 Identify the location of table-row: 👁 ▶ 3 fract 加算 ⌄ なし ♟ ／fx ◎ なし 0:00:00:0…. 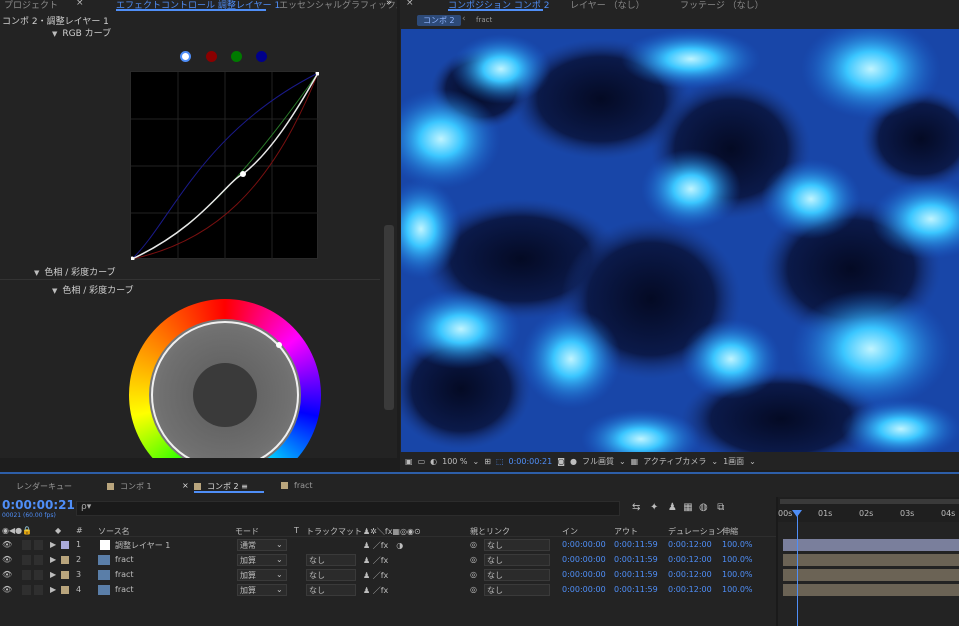
(388, 575).